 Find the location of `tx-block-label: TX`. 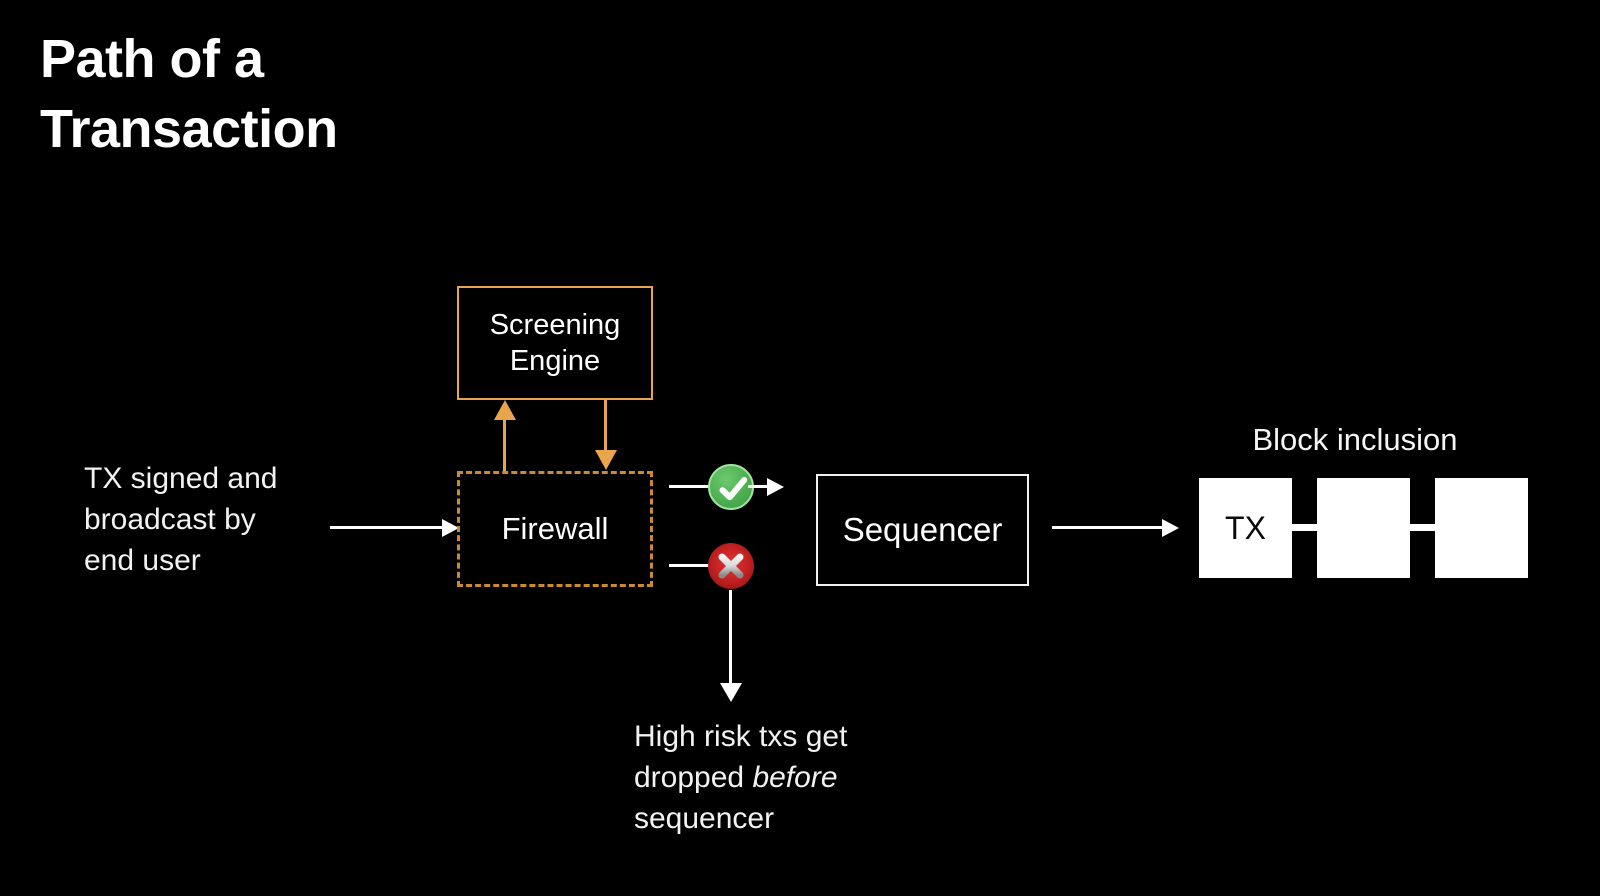

tx-block-label: TX is located at coordinates (1245, 528).